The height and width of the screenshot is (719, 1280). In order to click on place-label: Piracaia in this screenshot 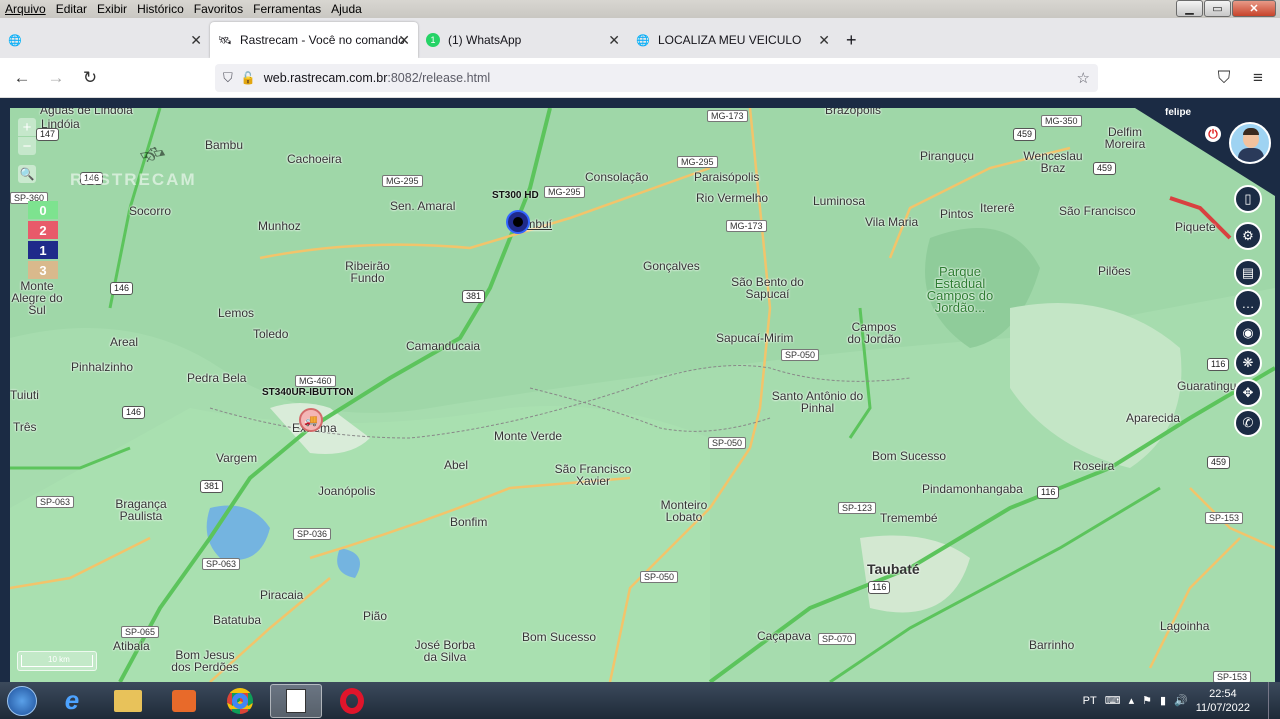, I will do `click(282, 595)`.